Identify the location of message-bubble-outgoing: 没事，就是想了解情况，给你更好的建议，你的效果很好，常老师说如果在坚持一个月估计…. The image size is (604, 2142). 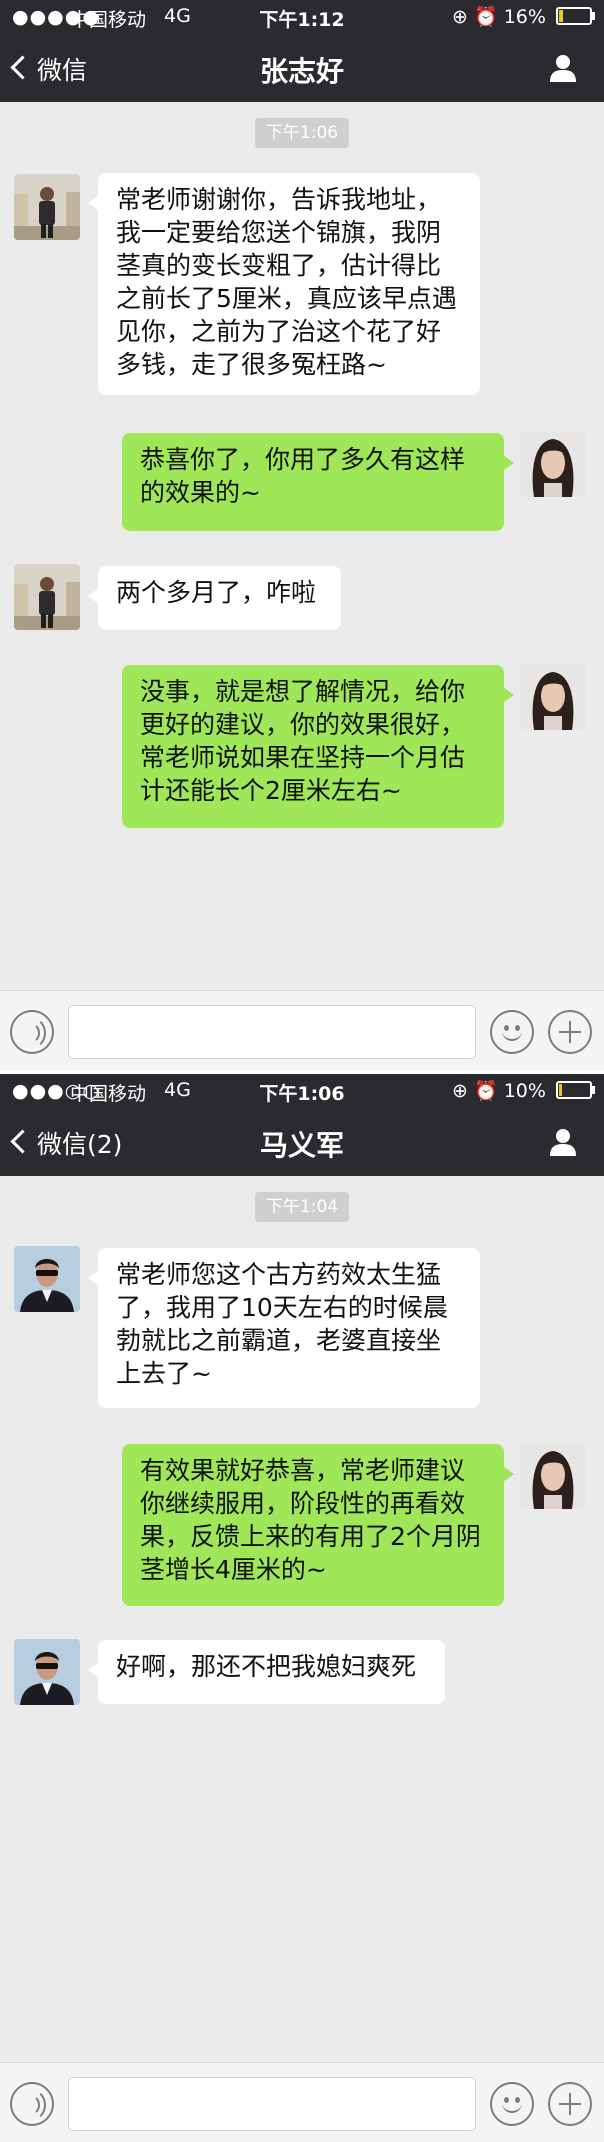
(318, 746).